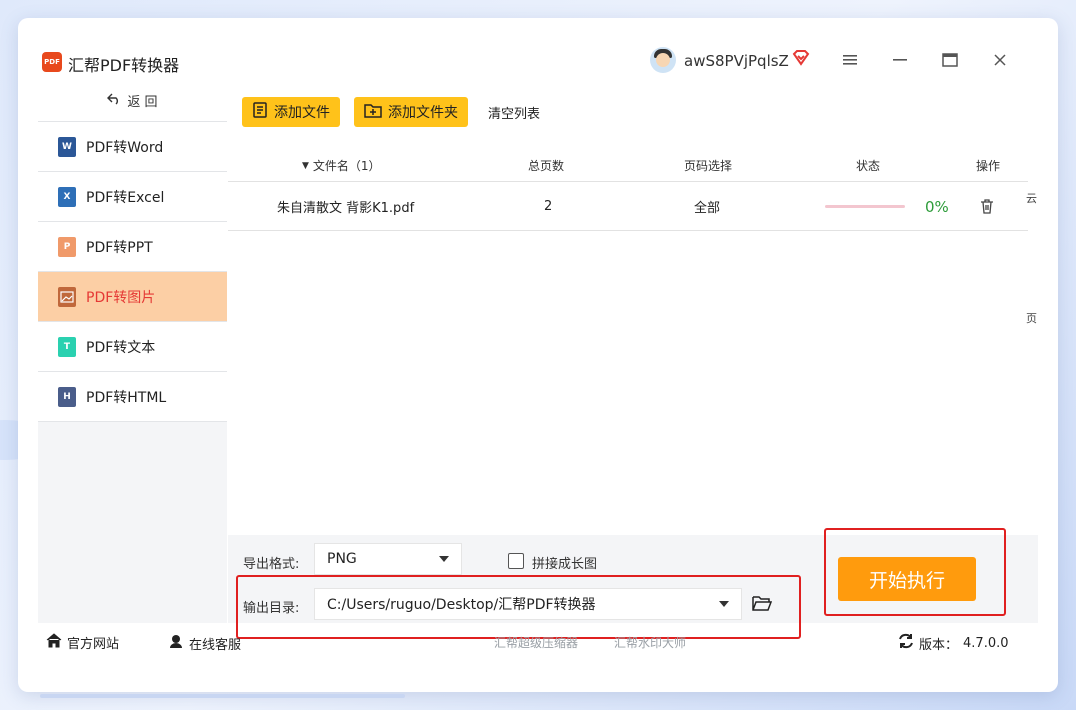 Image resolution: width=1076 pixels, height=710 pixels. Describe the element at coordinates (114, 101) in the screenshot. I see `back-arrow-icon` at that location.